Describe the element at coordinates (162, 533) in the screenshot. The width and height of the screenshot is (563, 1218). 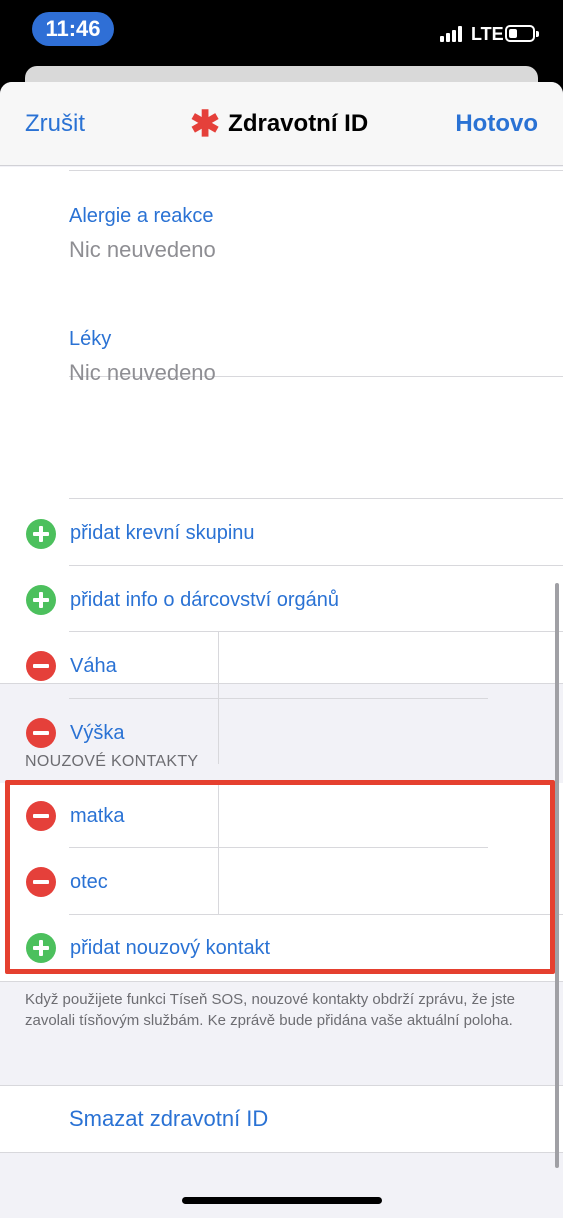
I see `add-blood-type-label: přidat krevní skupinu` at that location.